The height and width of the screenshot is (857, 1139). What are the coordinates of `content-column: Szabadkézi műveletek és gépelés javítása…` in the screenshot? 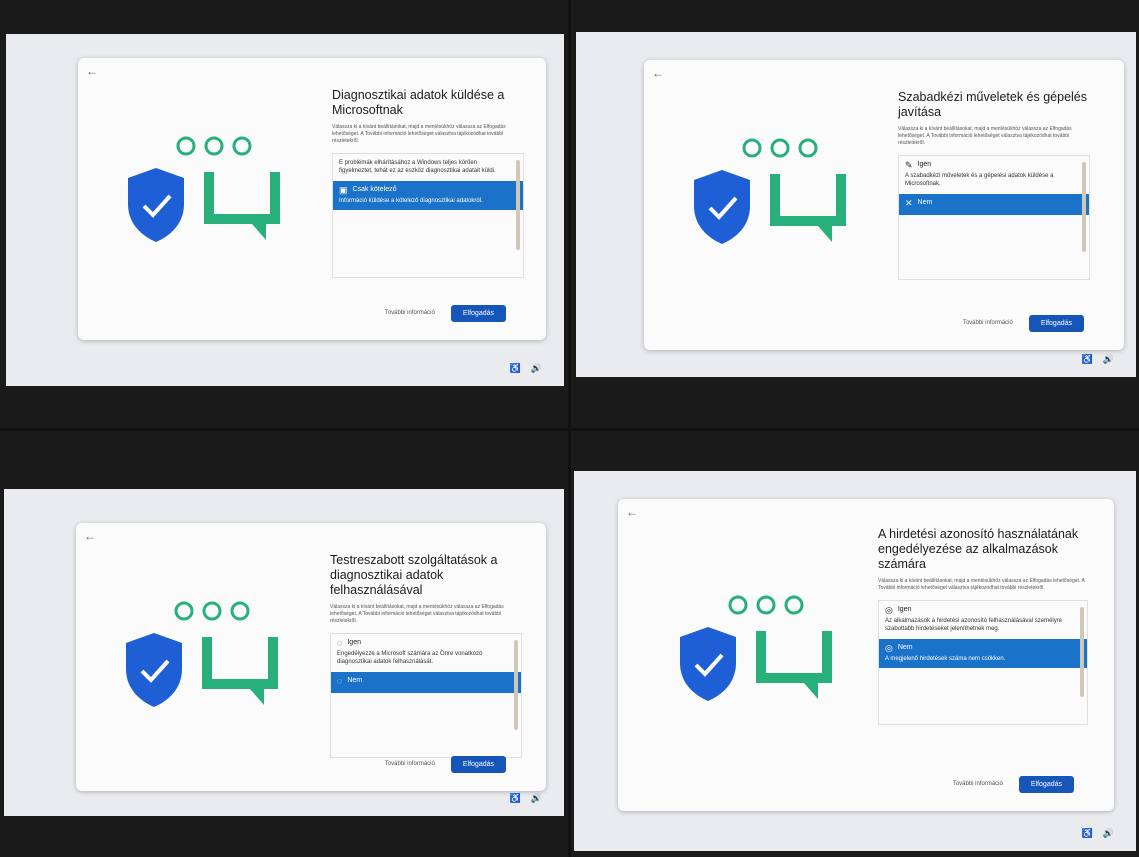 It's located at (994, 185).